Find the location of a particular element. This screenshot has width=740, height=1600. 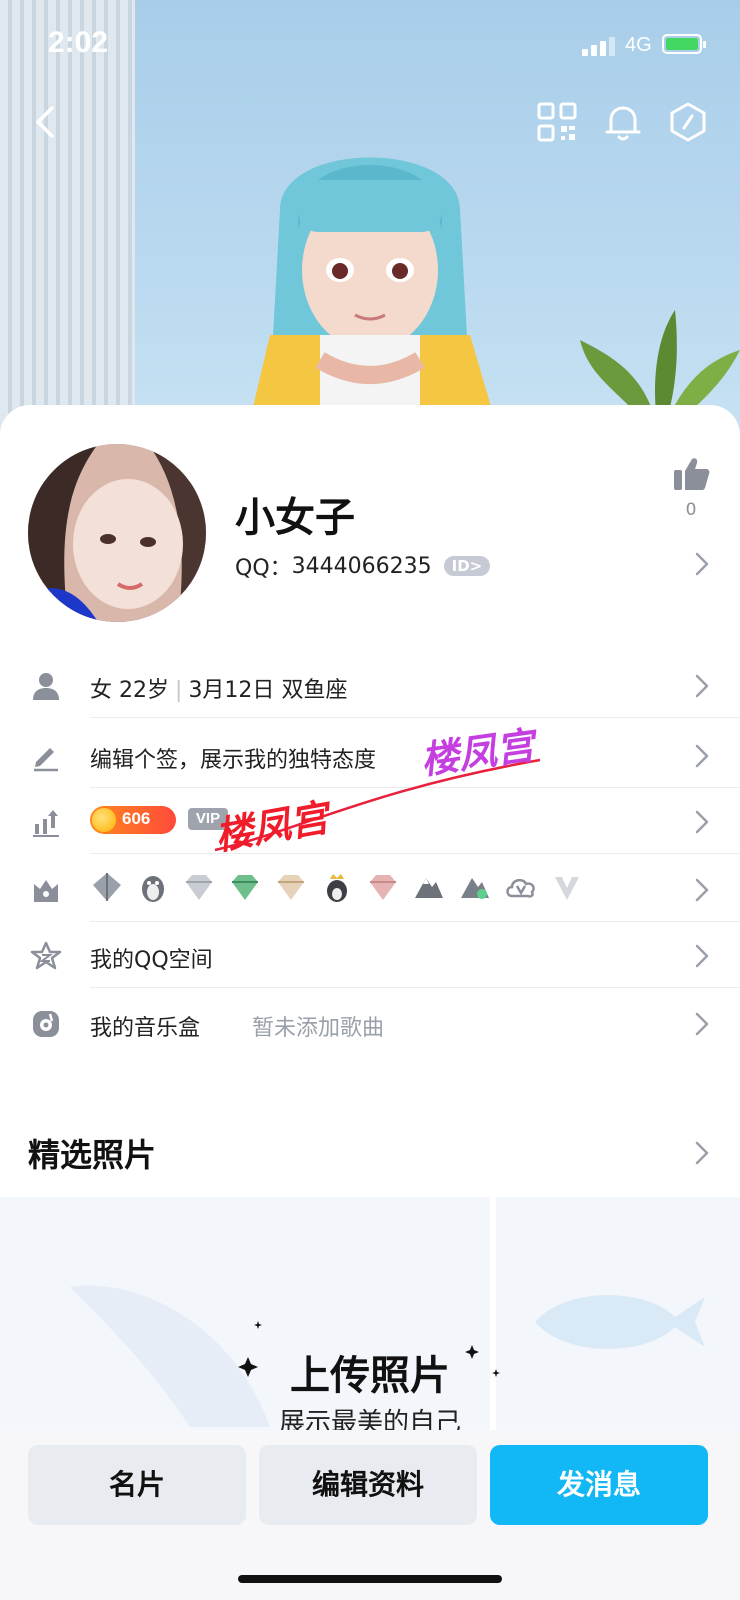

qq-number-line: QQ： 3444066235 ID> is located at coordinates (363, 566).